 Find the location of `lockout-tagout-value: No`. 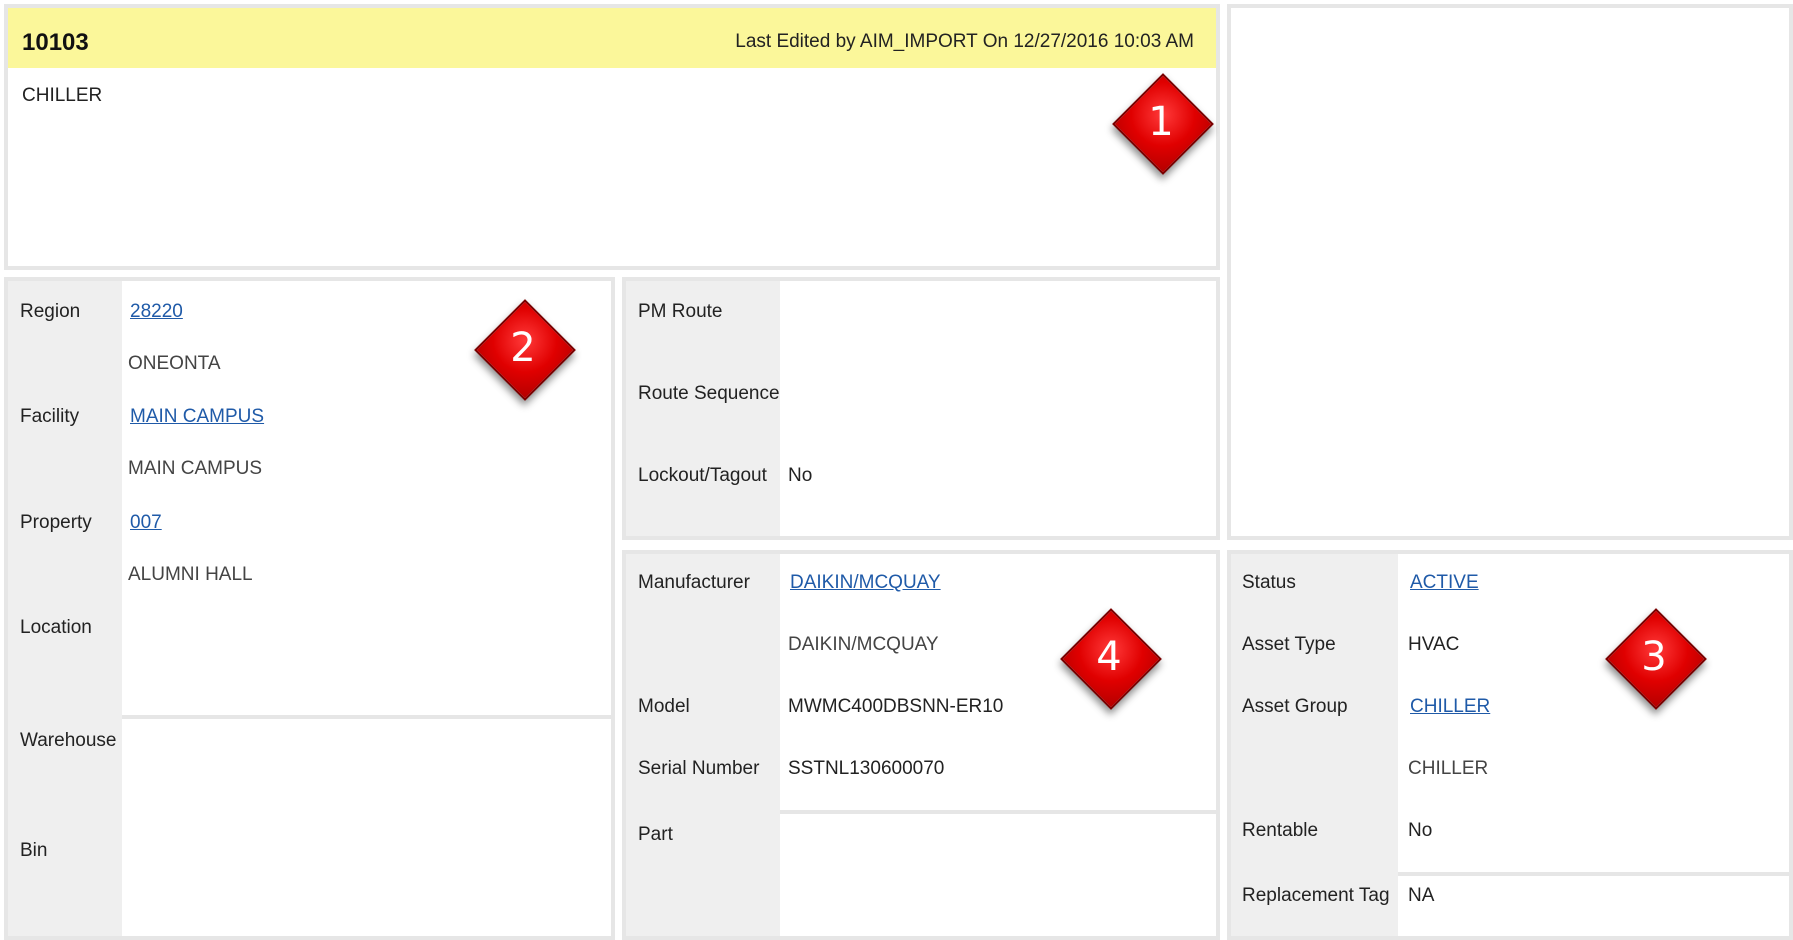

lockout-tagout-value: No is located at coordinates (800, 475).